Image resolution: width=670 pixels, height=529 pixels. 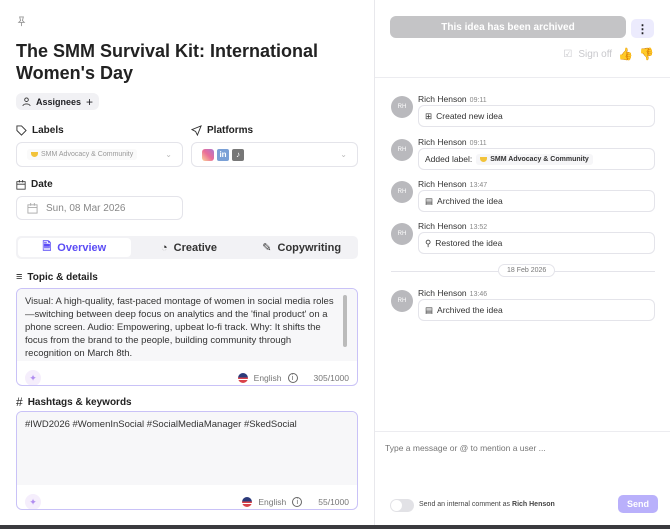 I want to click on document-icon: 🗎, so click(x=47, y=247).